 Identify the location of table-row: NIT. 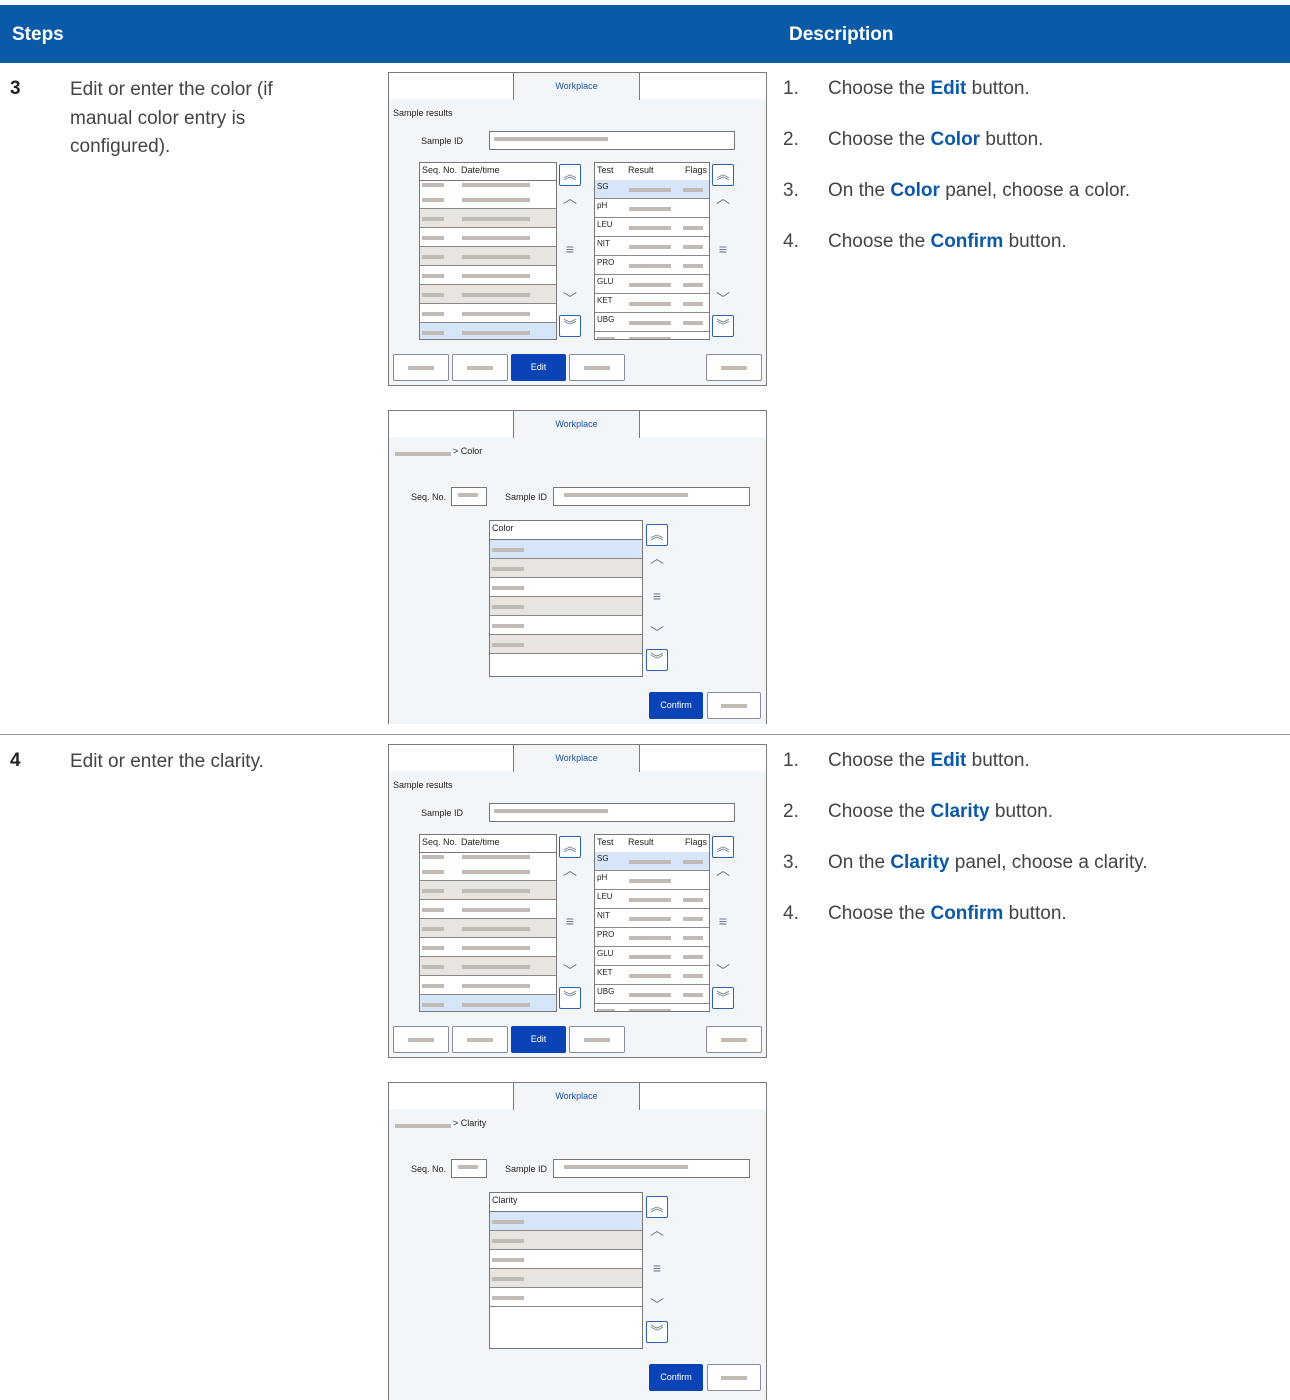
(652, 246).